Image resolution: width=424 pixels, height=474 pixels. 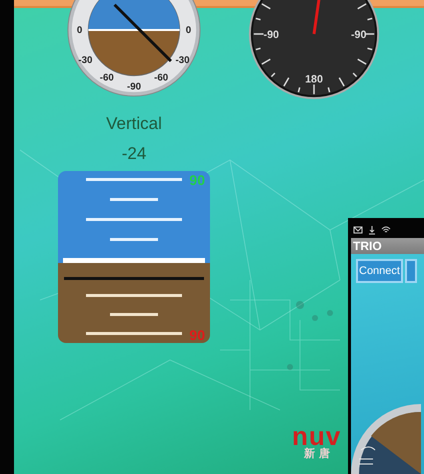 What do you see at coordinates (319, 454) in the screenshot?
I see `logo-chinese: 新唐` at bounding box center [319, 454].